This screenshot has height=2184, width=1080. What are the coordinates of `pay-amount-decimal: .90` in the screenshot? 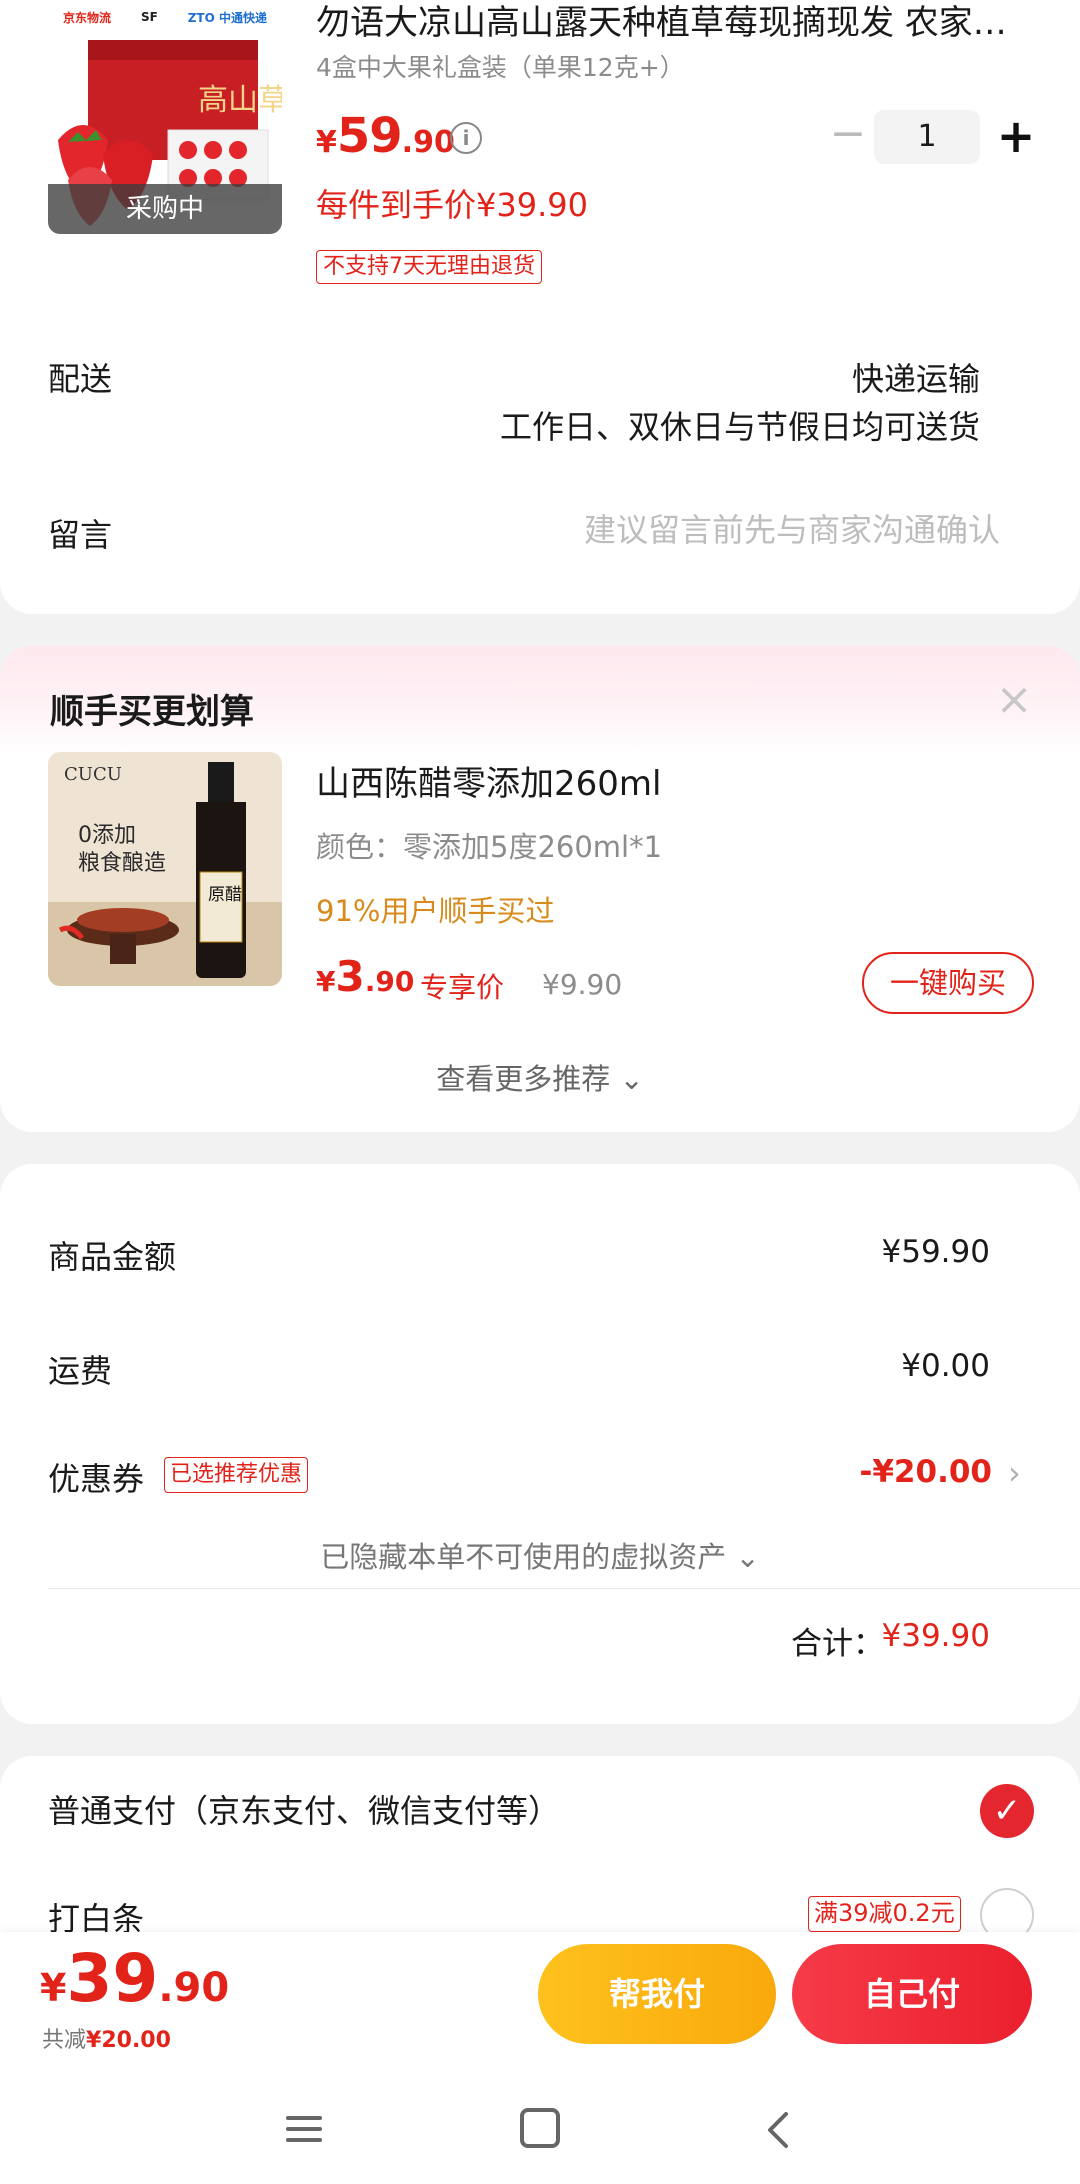 It's located at (194, 1988).